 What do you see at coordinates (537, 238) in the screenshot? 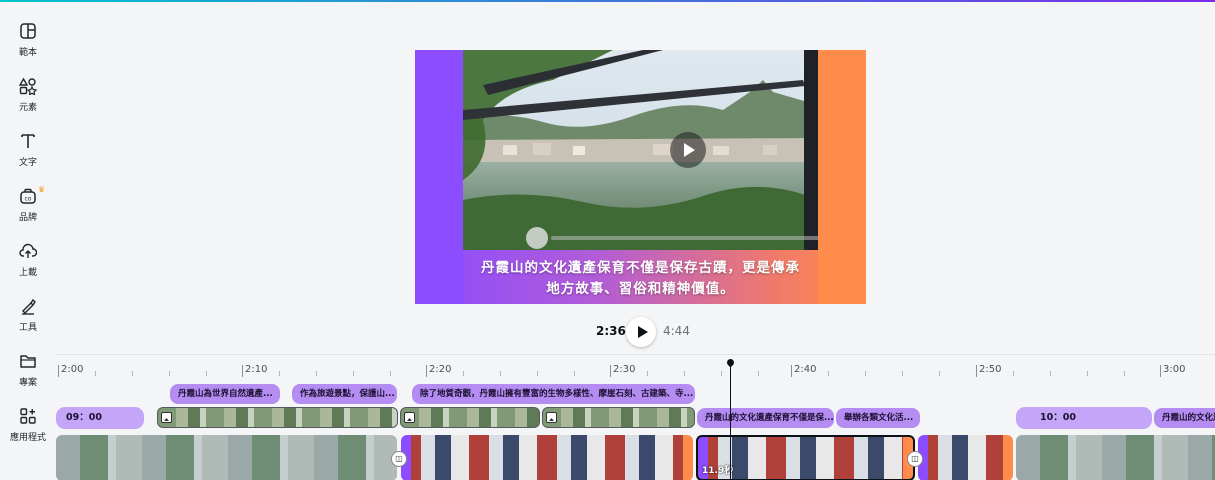
I see `video-scrub-handle` at bounding box center [537, 238].